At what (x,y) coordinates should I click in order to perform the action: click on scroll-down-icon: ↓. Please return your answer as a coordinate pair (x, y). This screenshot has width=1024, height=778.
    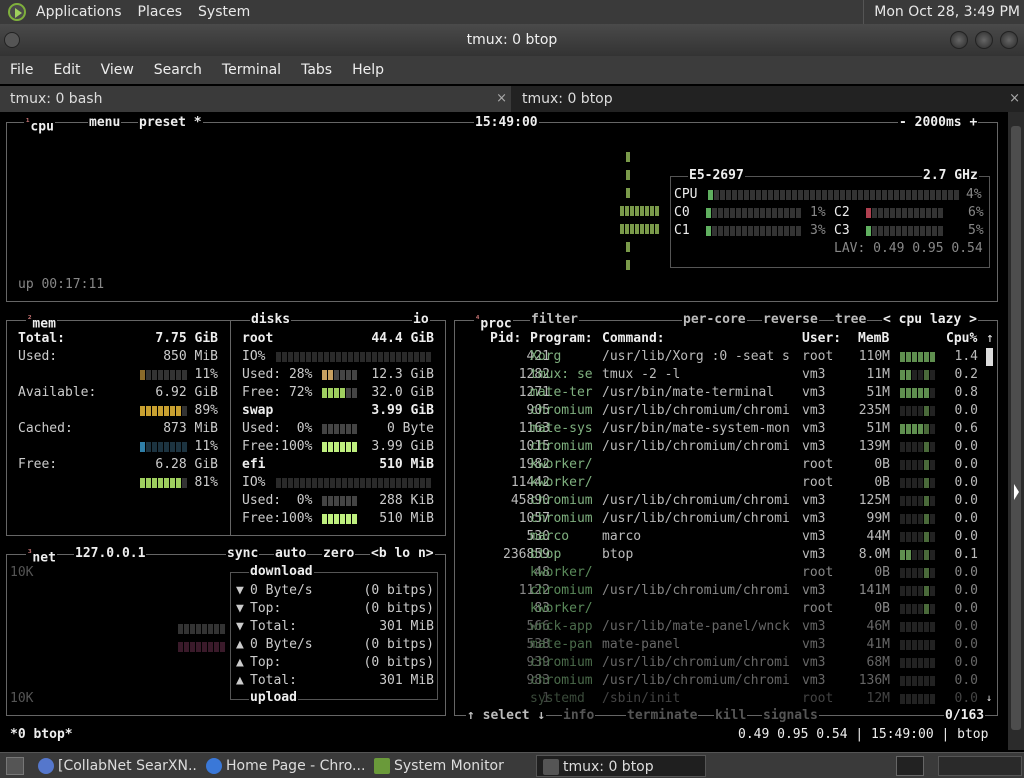
    Looking at the image, I should click on (989, 699).